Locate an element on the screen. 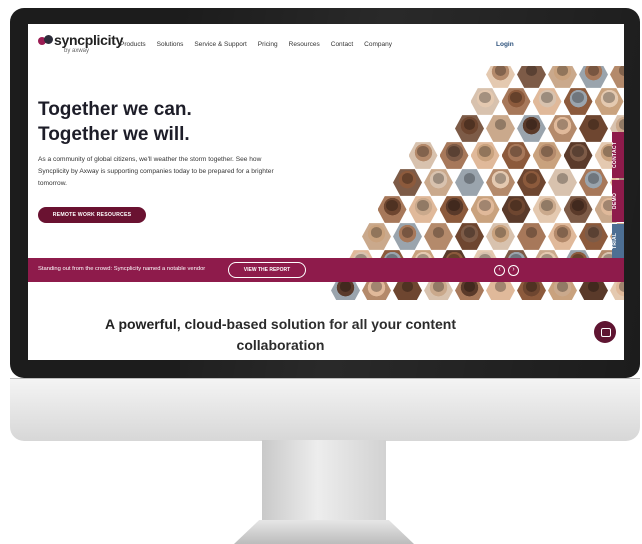 The image size is (642, 544). chevron-left-icon: ‹ is located at coordinates (499, 270).